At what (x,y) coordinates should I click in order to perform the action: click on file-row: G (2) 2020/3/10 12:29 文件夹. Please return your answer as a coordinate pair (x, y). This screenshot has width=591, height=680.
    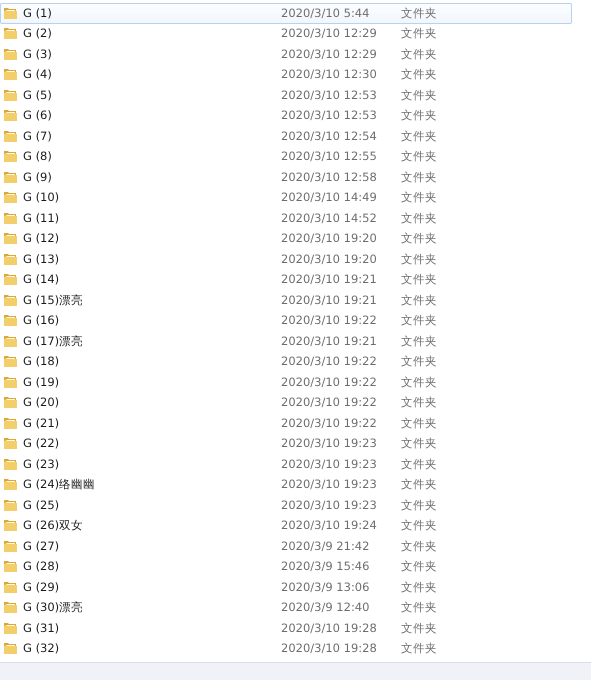
    Looking at the image, I should click on (286, 34).